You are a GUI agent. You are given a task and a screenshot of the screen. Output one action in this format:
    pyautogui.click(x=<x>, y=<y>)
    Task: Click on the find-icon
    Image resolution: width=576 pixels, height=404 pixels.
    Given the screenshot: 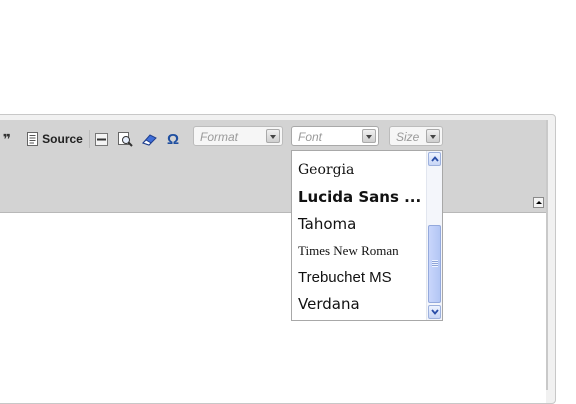 What is the action you would take?
    pyautogui.click(x=125, y=139)
    